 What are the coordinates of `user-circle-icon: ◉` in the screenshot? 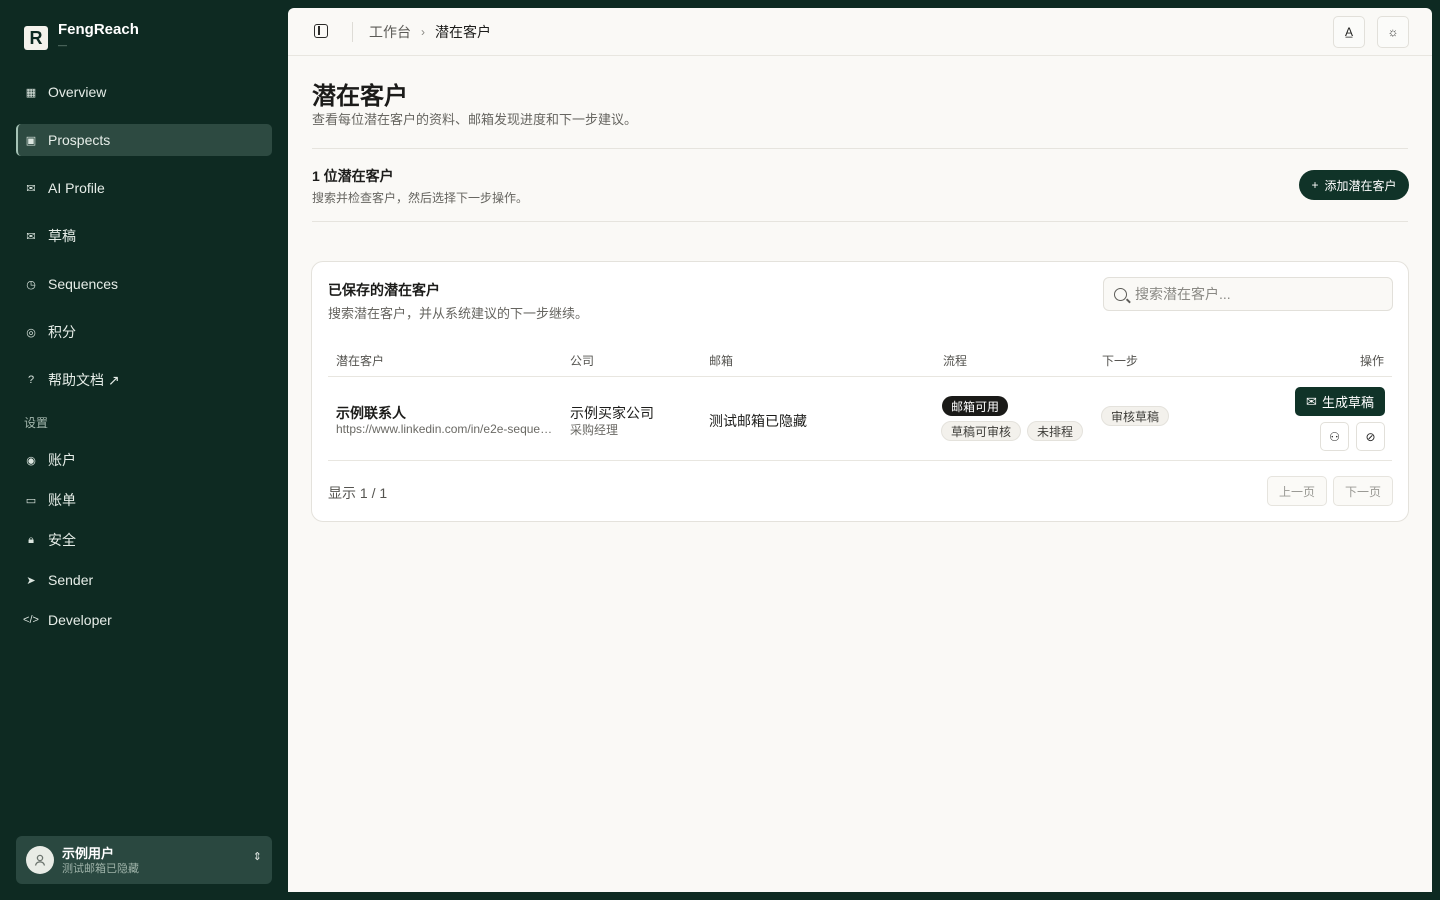 It's located at (31, 460).